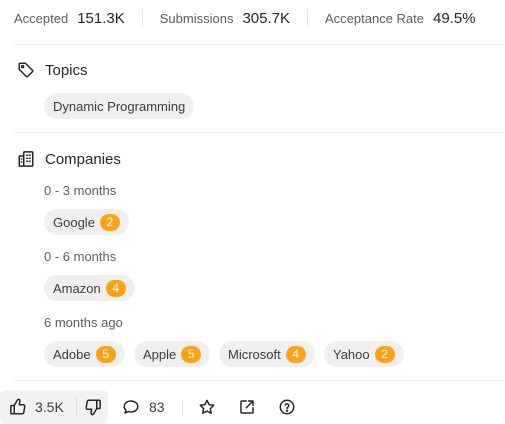 This screenshot has height=424, width=505. What do you see at coordinates (375, 18) in the screenshot?
I see `stat-label: Acceptance Rate` at bounding box center [375, 18].